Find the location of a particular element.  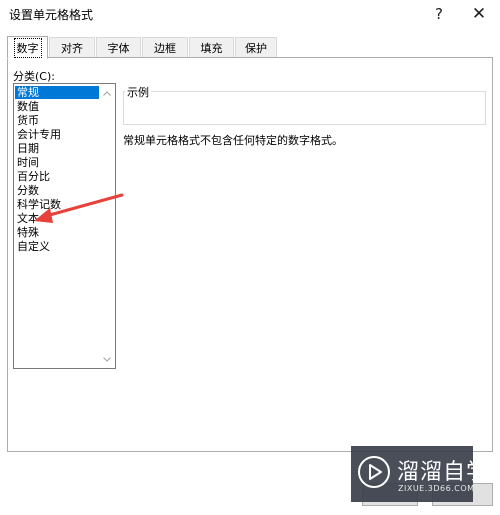

tab-border: 边框 is located at coordinates (165, 47).